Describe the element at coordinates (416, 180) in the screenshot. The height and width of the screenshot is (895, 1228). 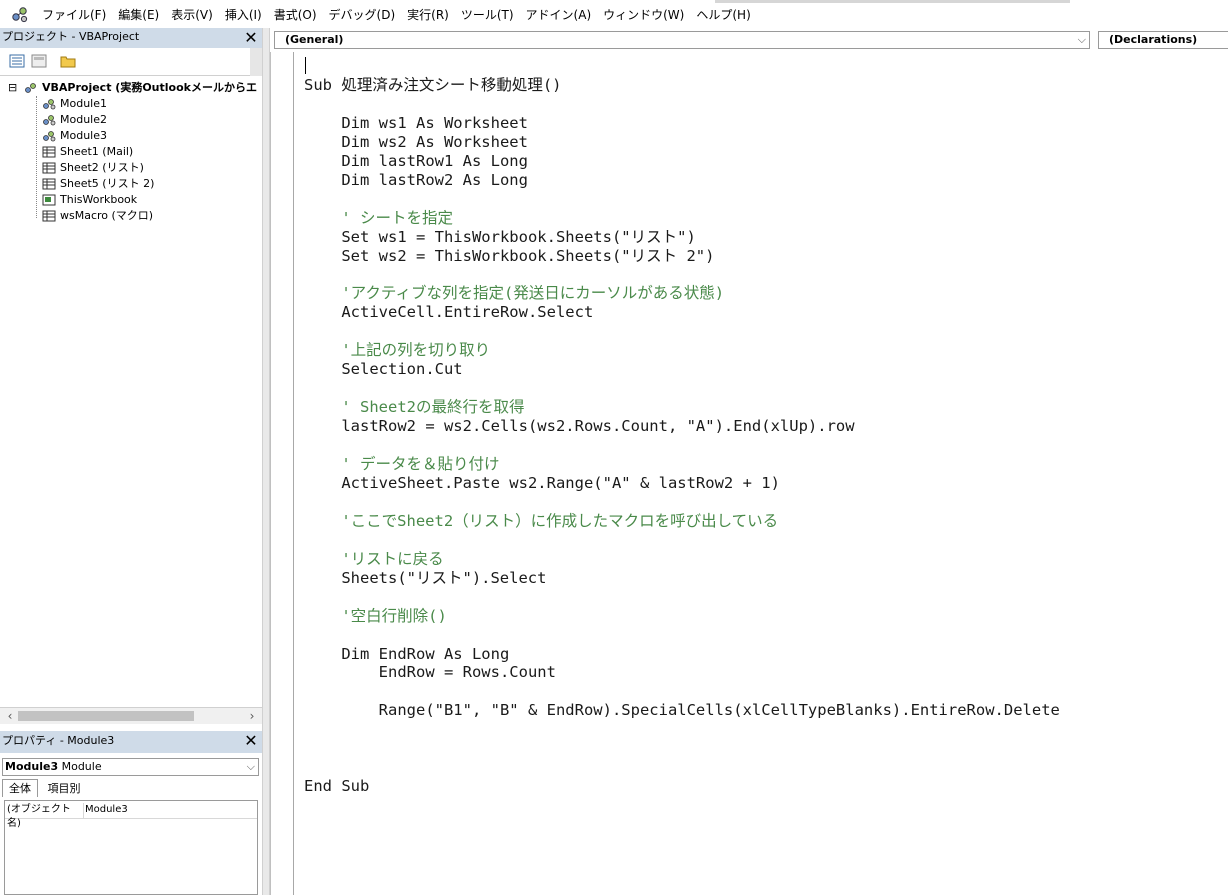
I see `code-line: Dim lastRow2 As Long` at that location.